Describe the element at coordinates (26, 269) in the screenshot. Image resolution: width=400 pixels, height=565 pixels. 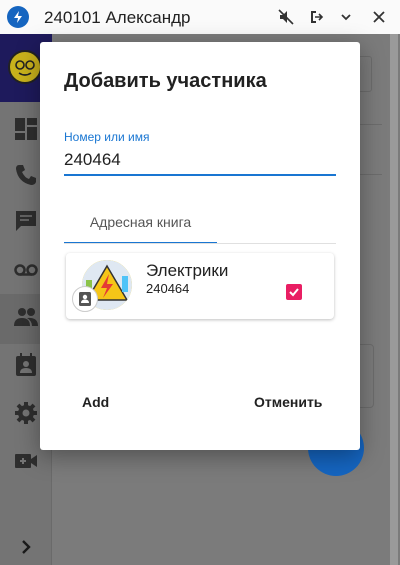
I see `voicemail-icon` at that location.